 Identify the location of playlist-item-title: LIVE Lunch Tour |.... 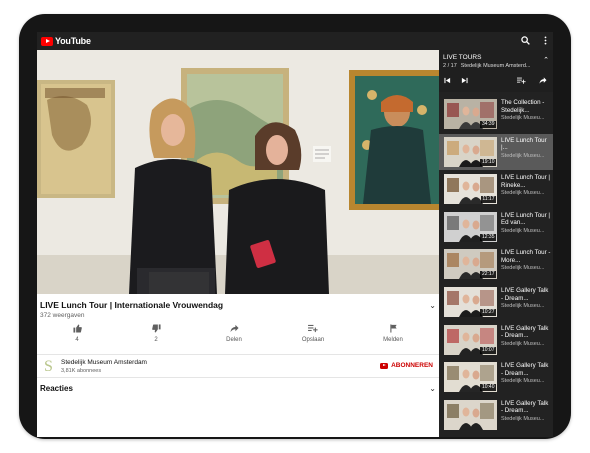
(524, 144).